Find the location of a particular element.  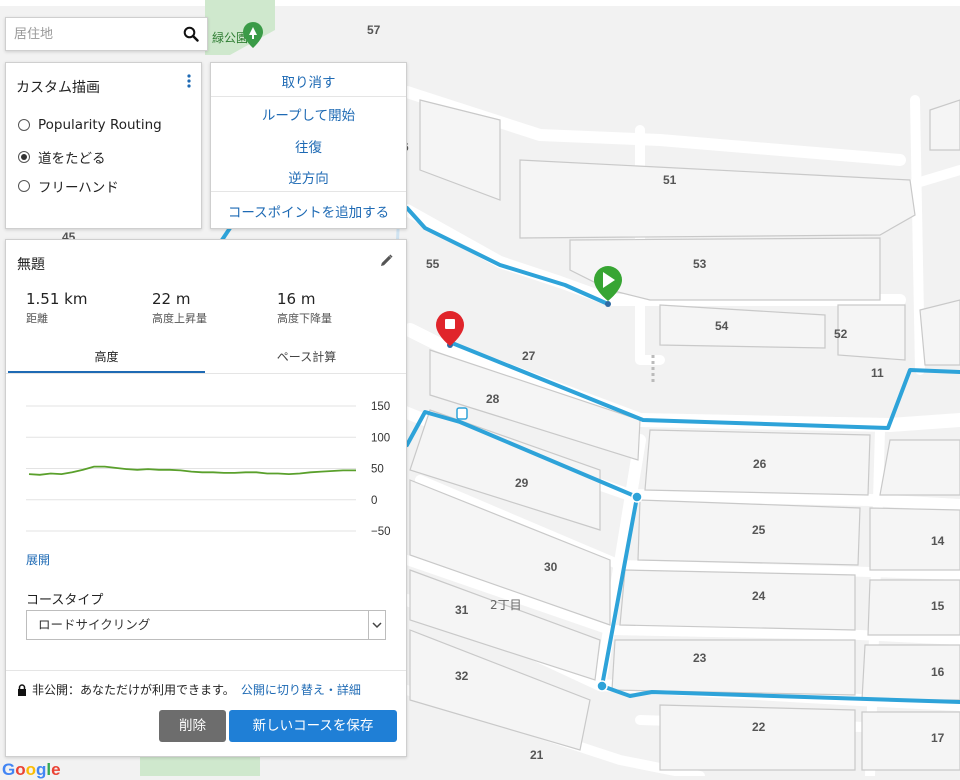

routing-option-freehand: フリーハンド is located at coordinates (68, 186).